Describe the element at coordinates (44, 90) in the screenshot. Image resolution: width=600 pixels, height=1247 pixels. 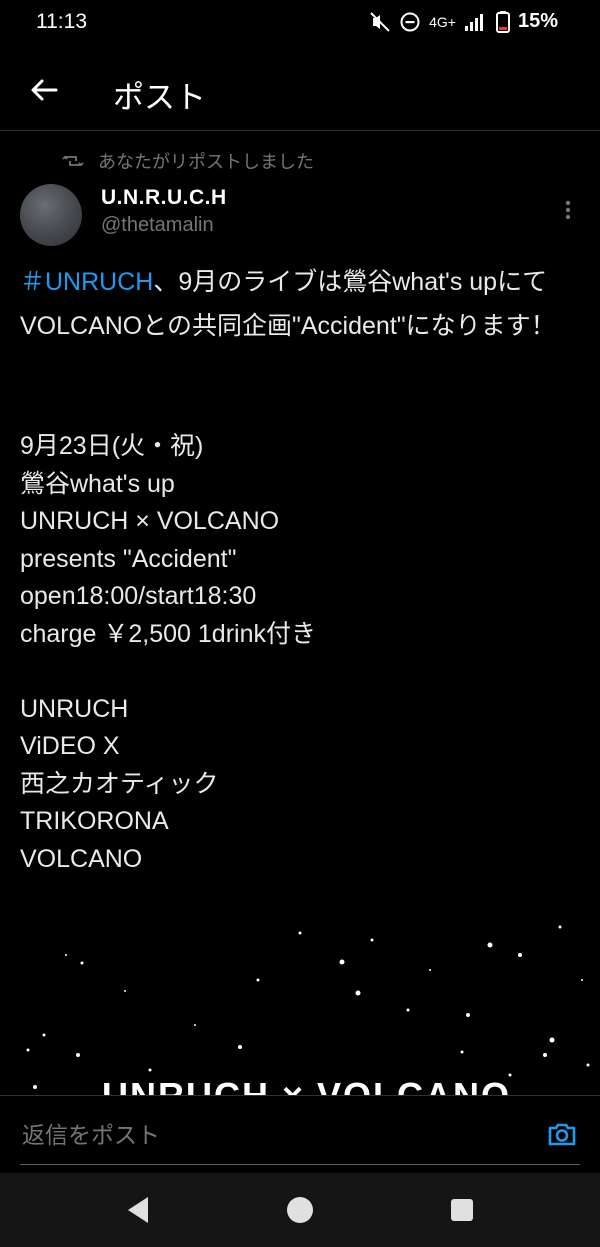
I see `back-arrow-icon` at that location.